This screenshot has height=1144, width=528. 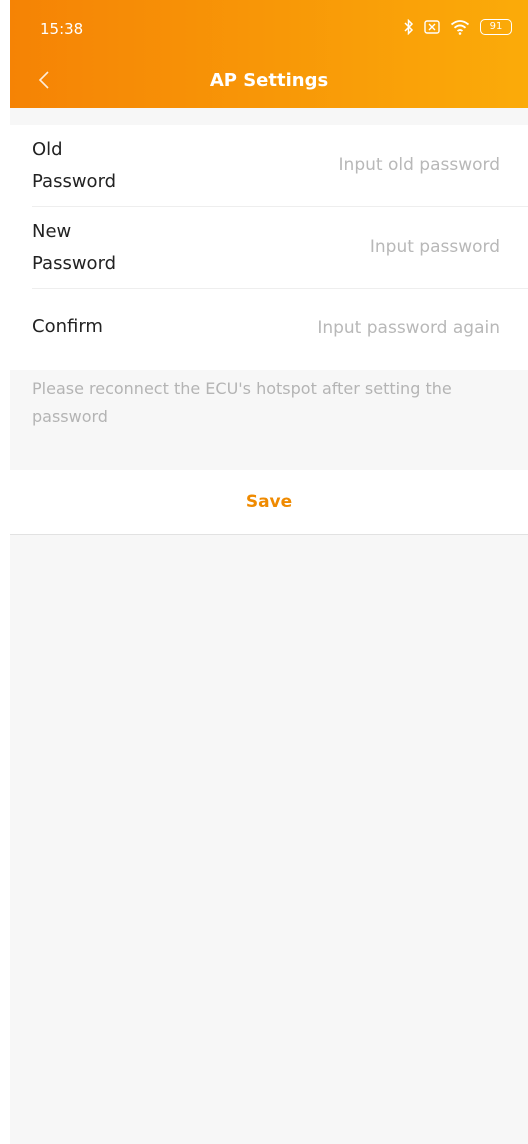 I want to click on confirm-password-input, so click(x=375, y=328).